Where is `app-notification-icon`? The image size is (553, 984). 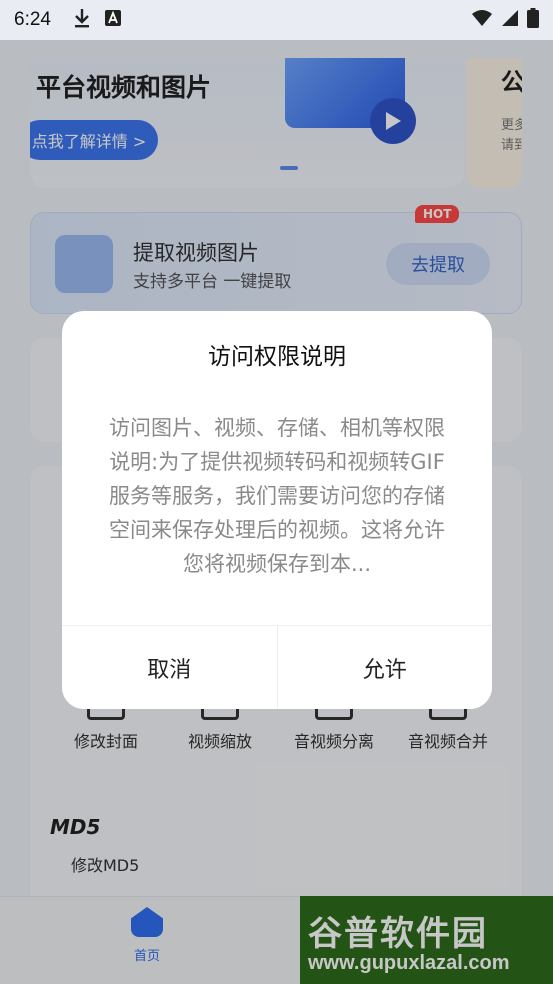 app-notification-icon is located at coordinates (112, 20).